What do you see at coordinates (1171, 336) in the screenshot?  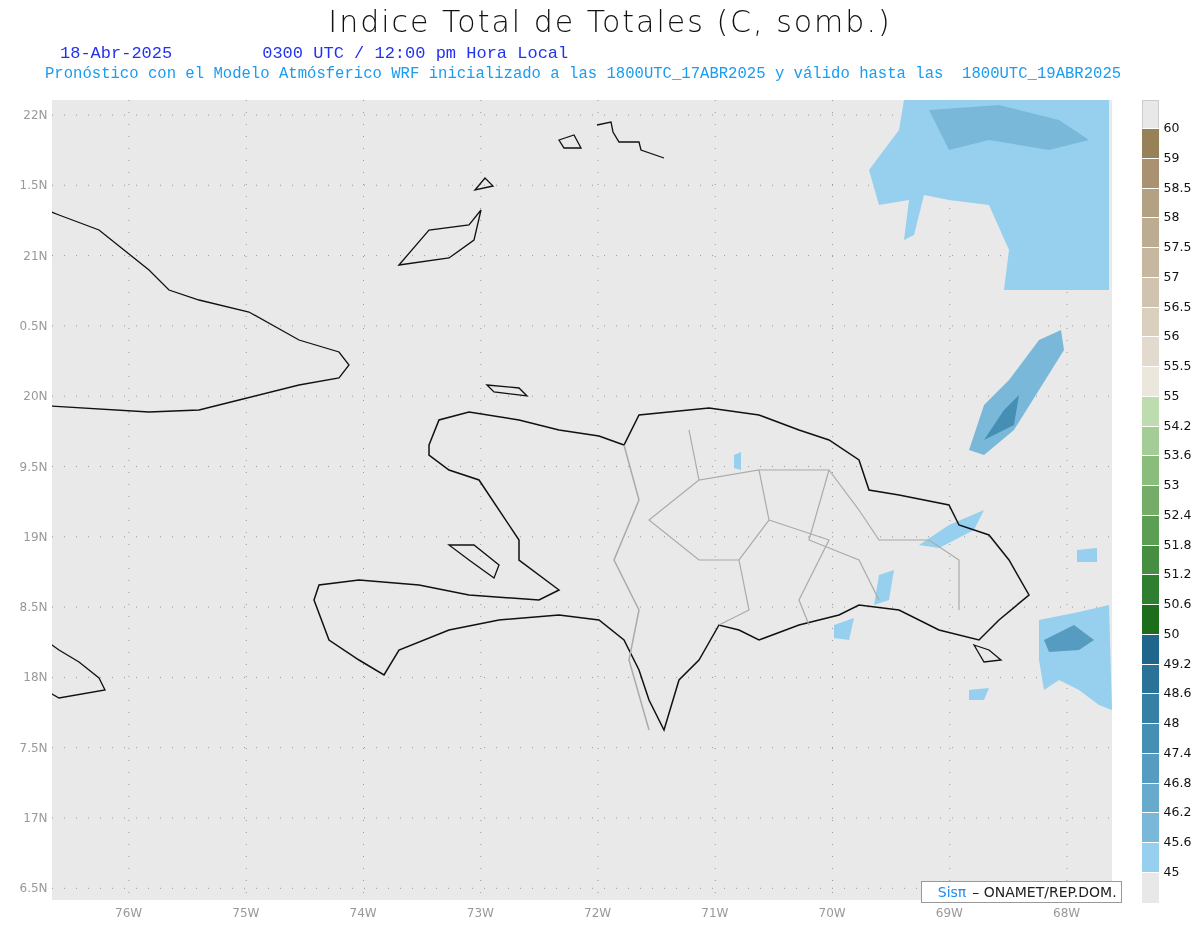 I see `legend-label: 56` at bounding box center [1171, 336].